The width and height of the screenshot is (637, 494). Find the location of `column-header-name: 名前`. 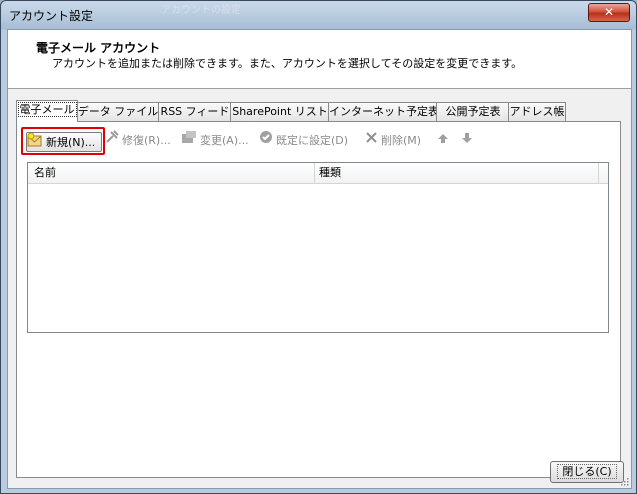

column-header-name: 名前 is located at coordinates (45, 173).